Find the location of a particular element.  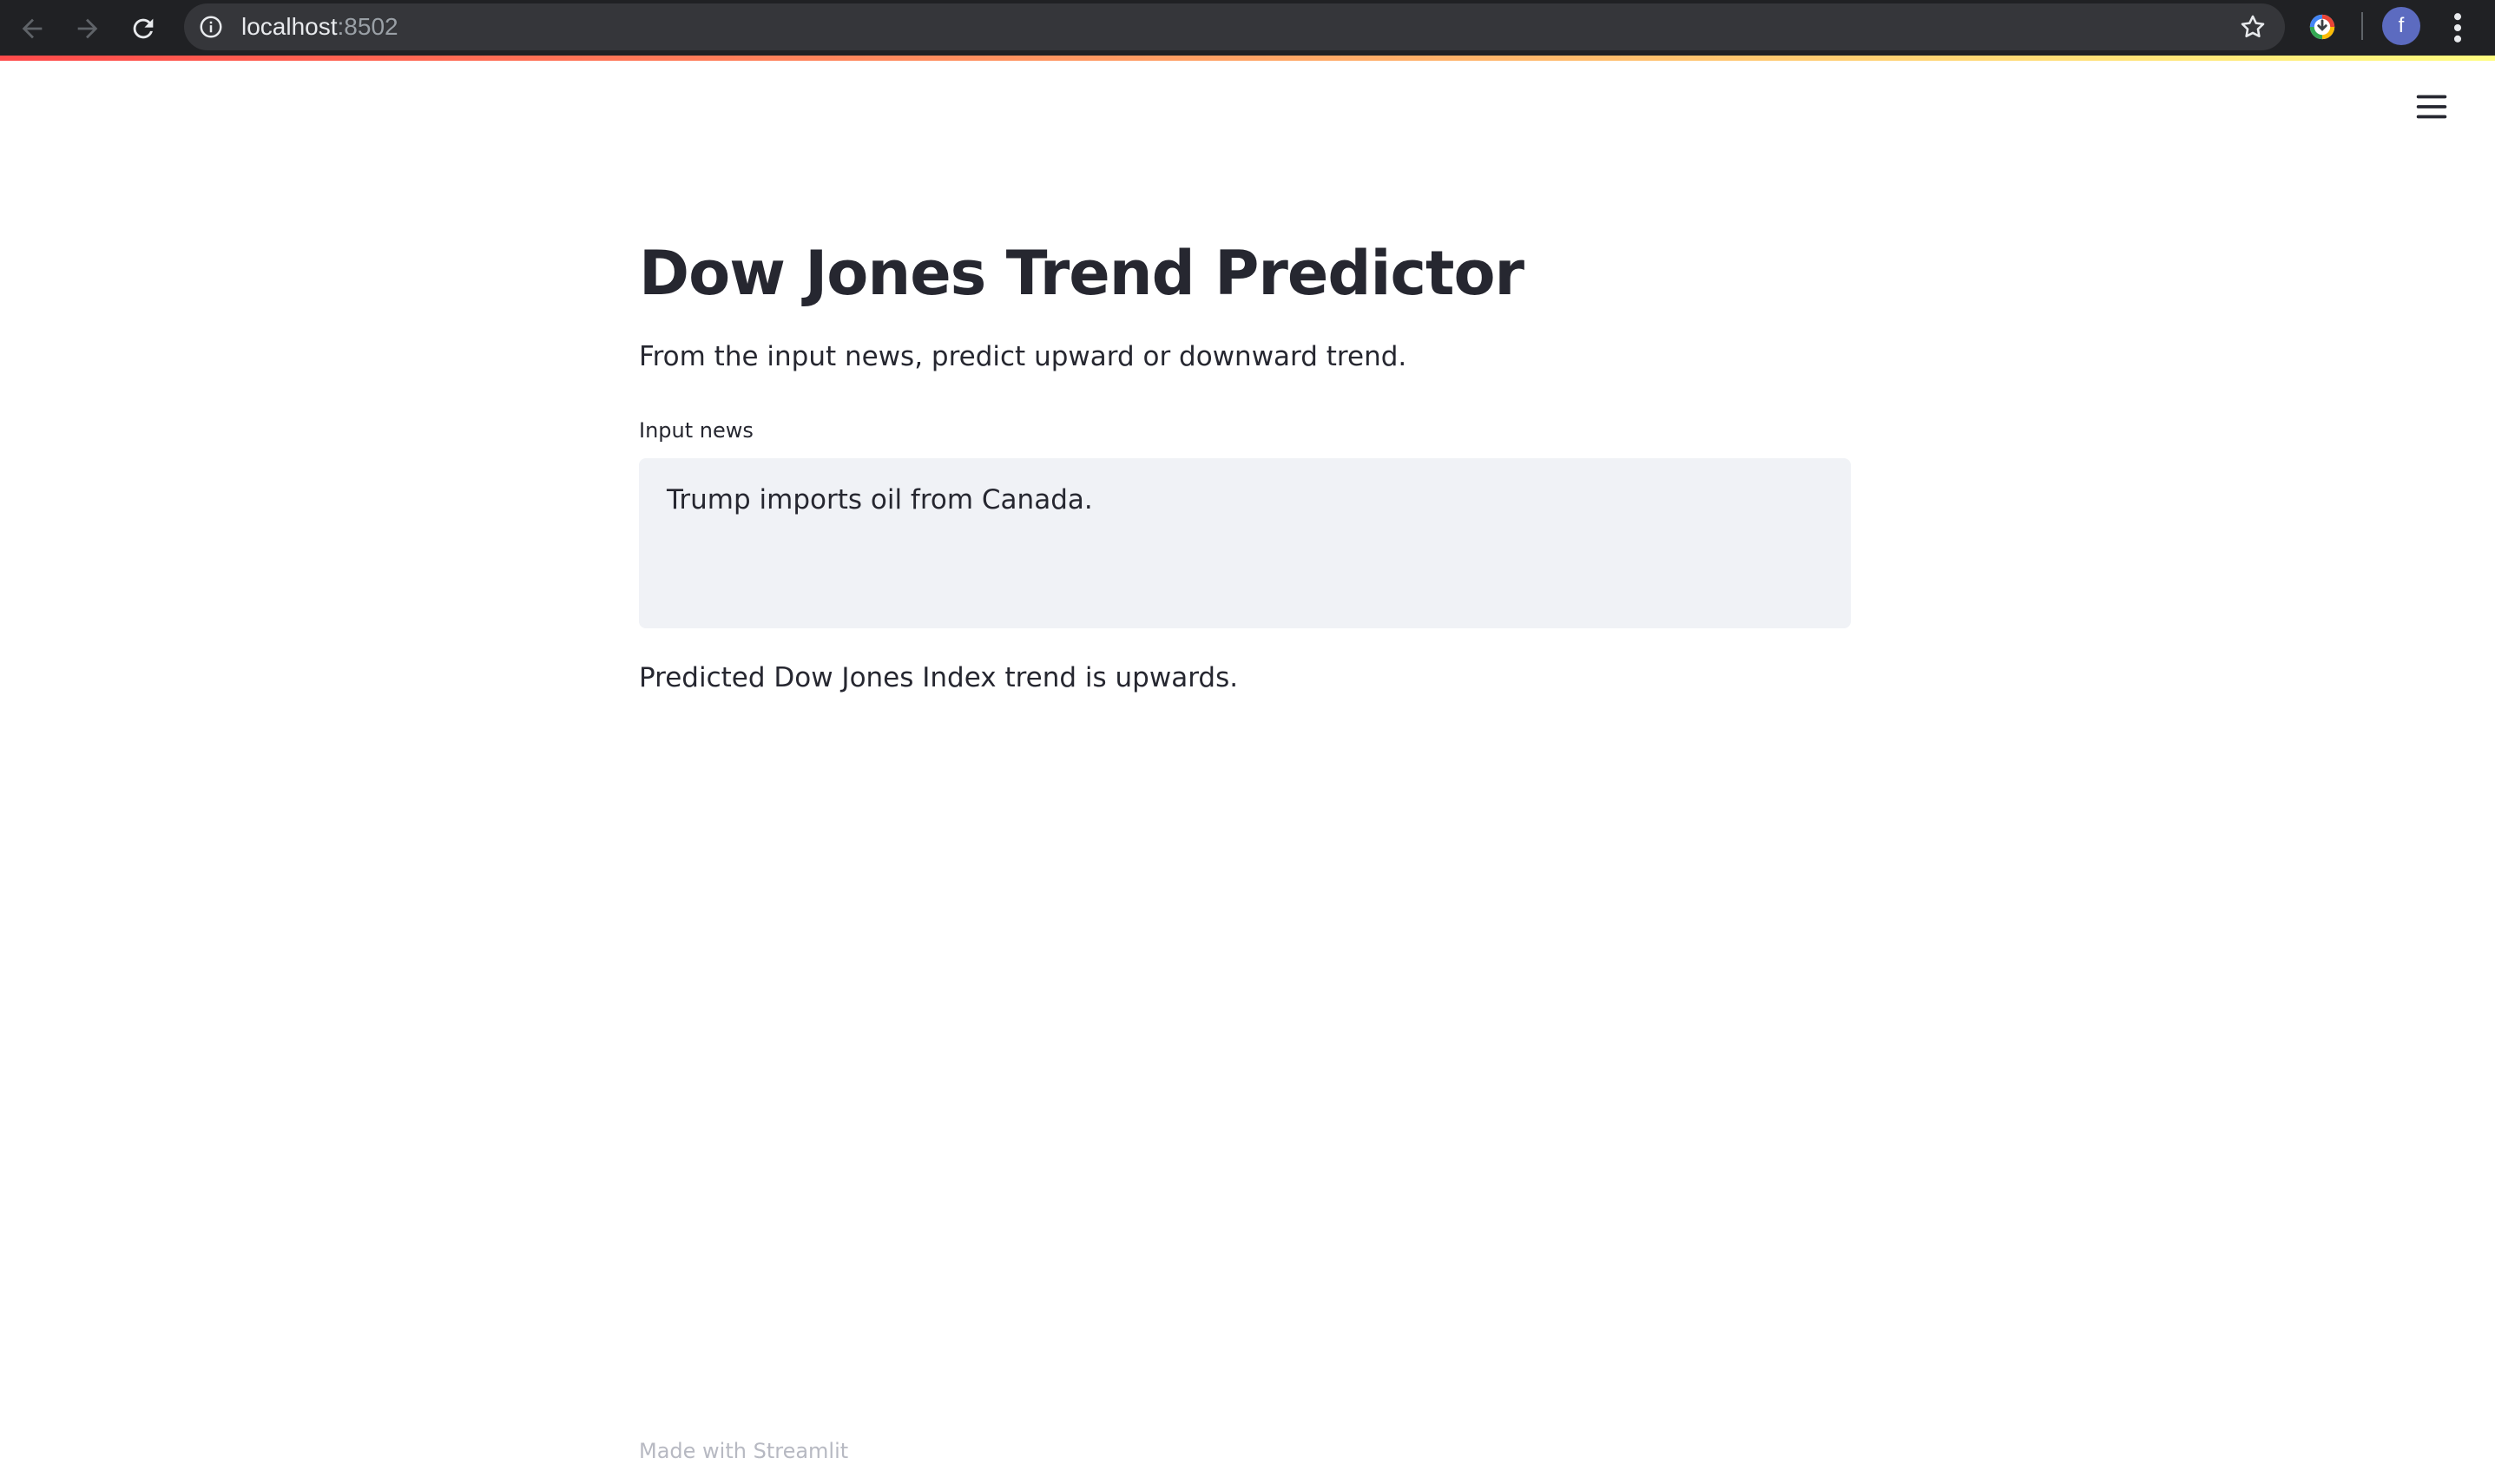

reload-button is located at coordinates (143, 29).